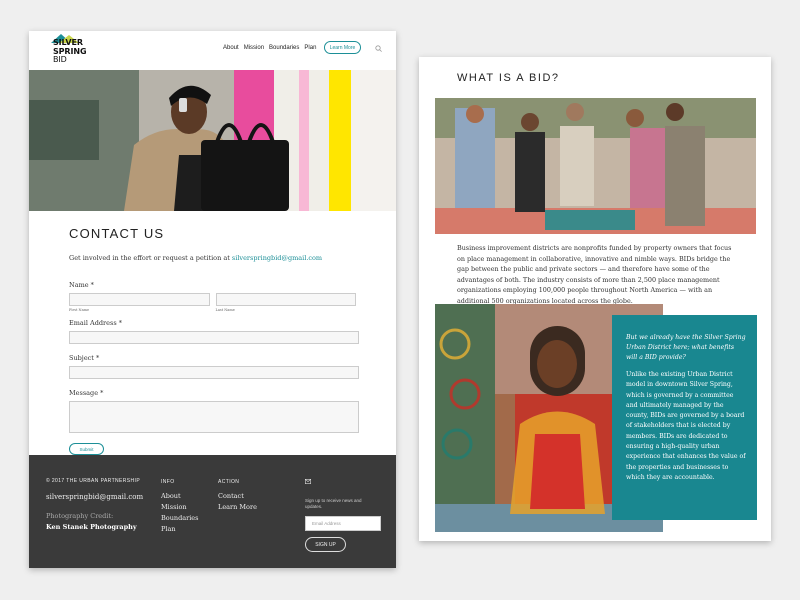 This screenshot has height=600, width=800. I want to click on nav-link-mission: Mission, so click(254, 48).